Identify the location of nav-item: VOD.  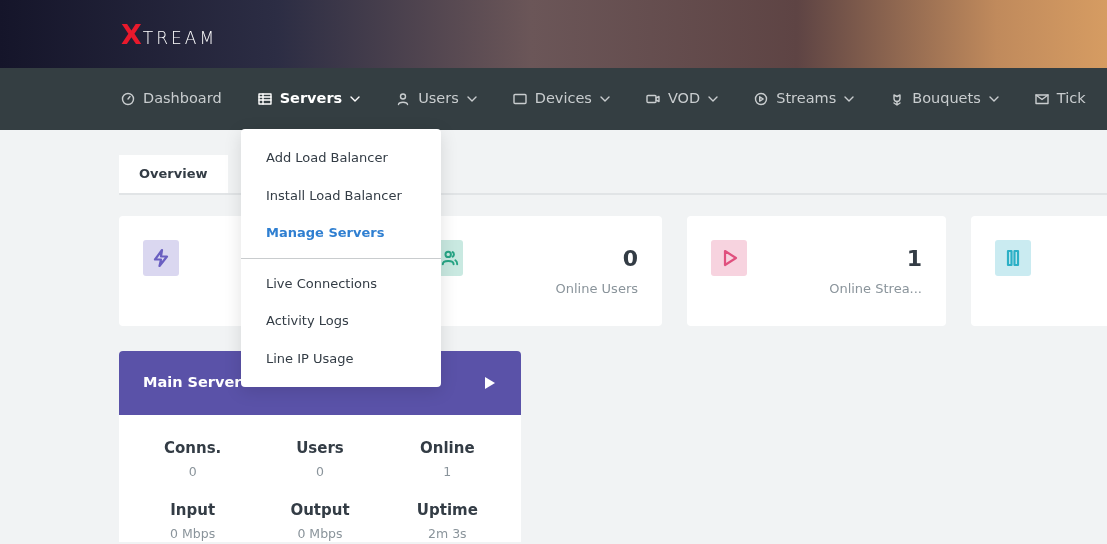
(682, 99).